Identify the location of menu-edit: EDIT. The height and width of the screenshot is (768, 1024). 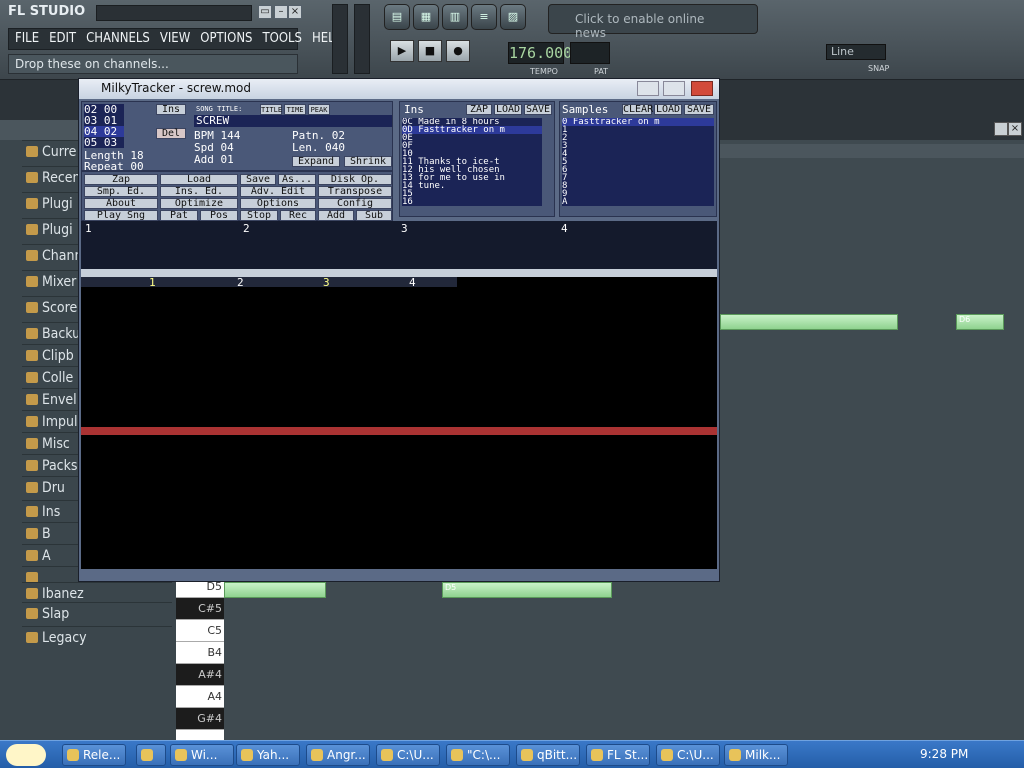
(62, 39).